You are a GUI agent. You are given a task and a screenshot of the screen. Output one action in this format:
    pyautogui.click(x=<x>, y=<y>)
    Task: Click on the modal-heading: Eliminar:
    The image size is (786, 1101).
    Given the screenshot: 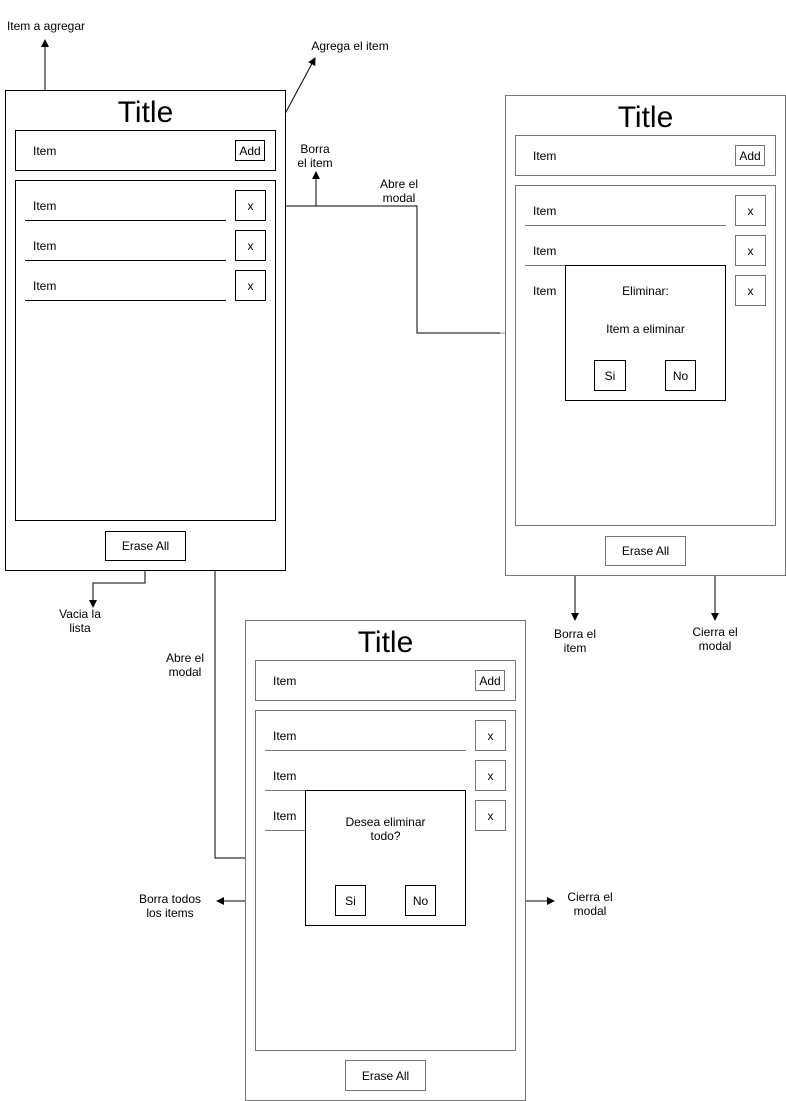 What is the action you would take?
    pyautogui.click(x=645, y=291)
    